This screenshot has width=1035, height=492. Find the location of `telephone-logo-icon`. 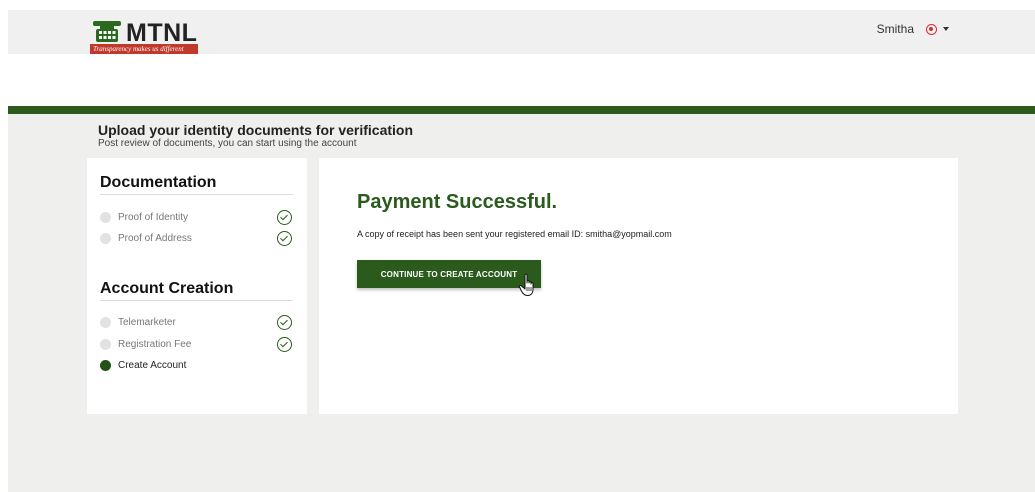

telephone-logo-icon is located at coordinates (107, 31).